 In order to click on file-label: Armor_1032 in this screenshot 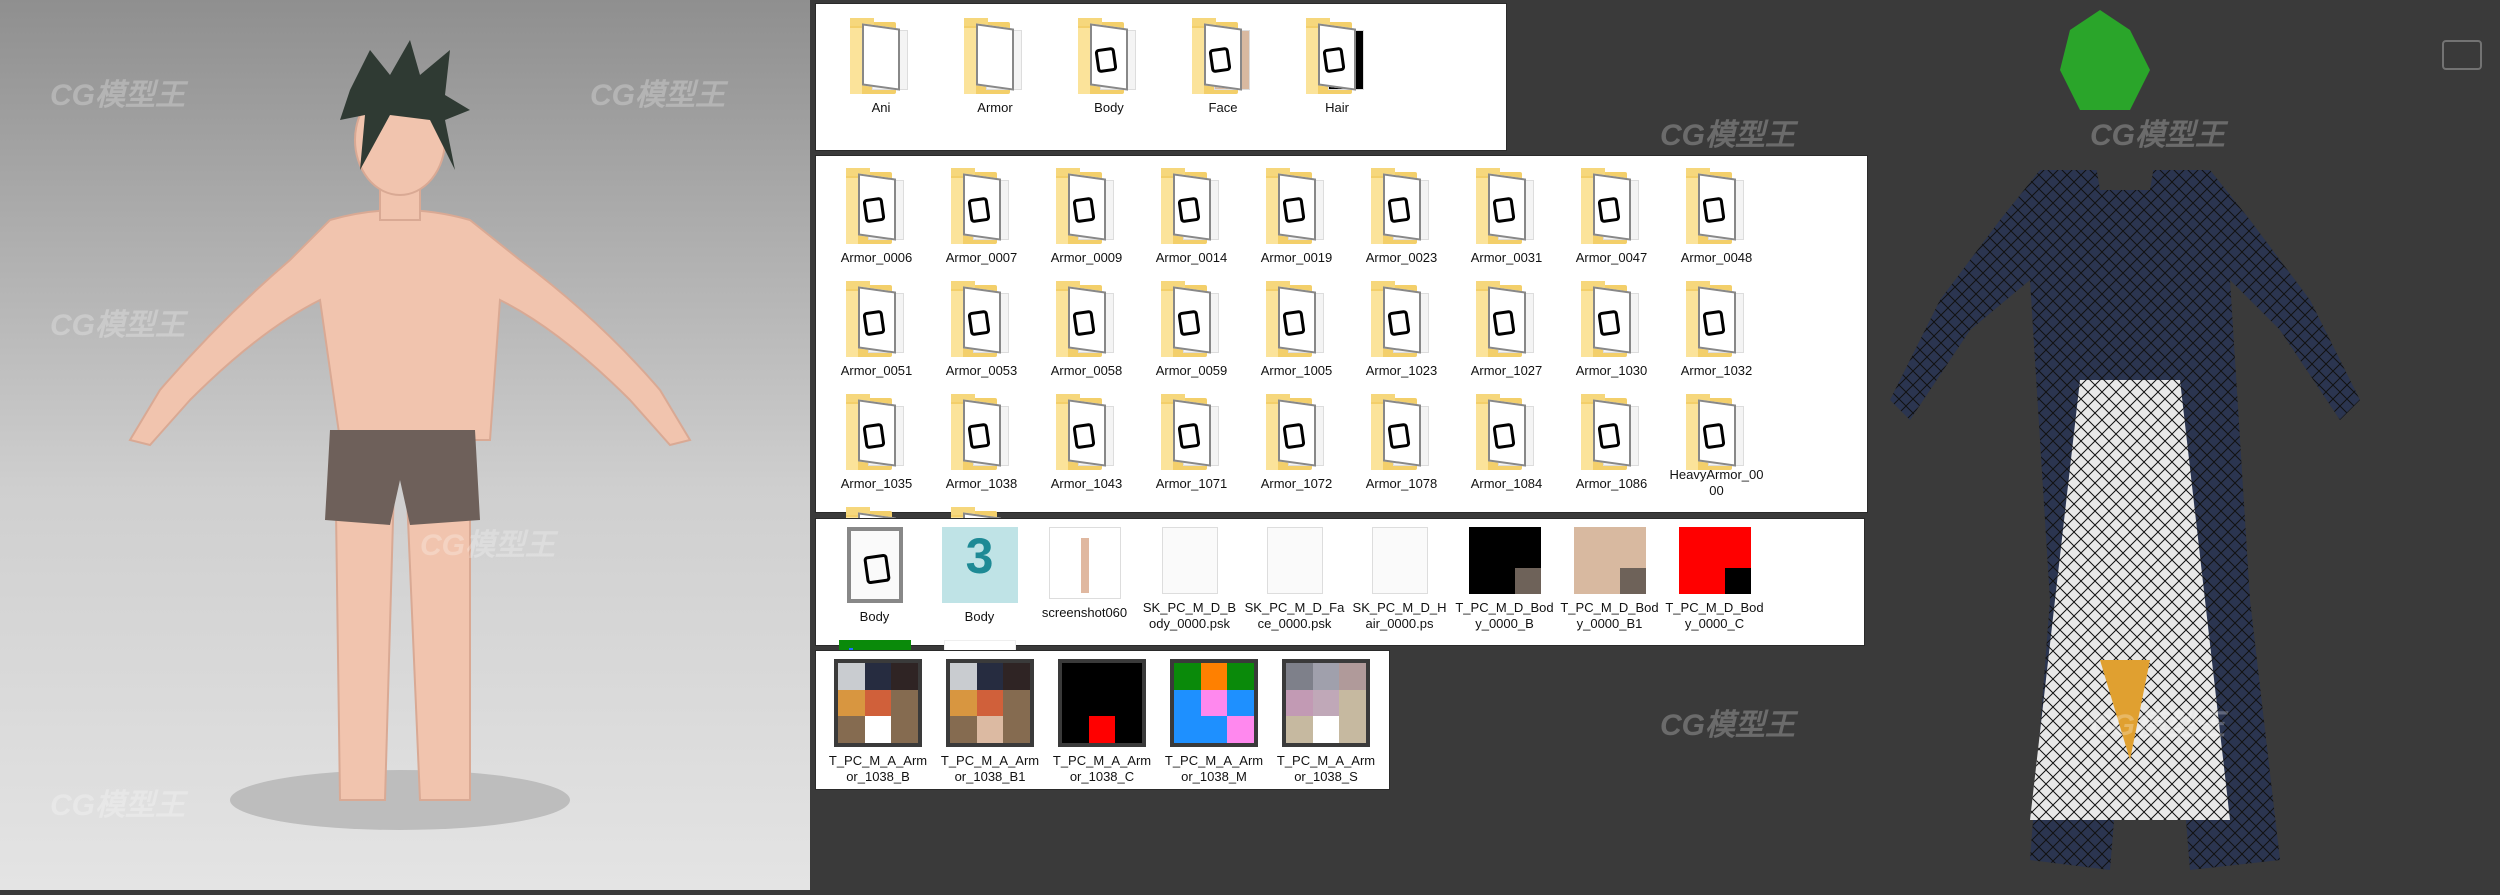, I will do `click(1716, 370)`.